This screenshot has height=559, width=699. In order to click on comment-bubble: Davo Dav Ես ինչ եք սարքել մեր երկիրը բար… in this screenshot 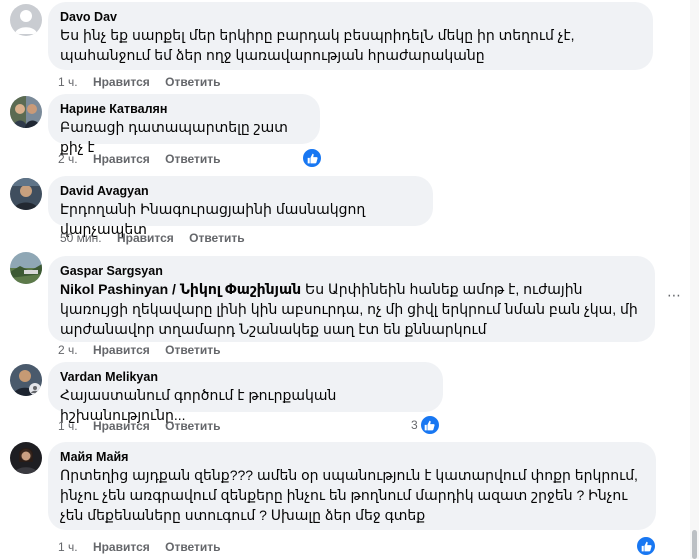, I will do `click(350, 36)`.